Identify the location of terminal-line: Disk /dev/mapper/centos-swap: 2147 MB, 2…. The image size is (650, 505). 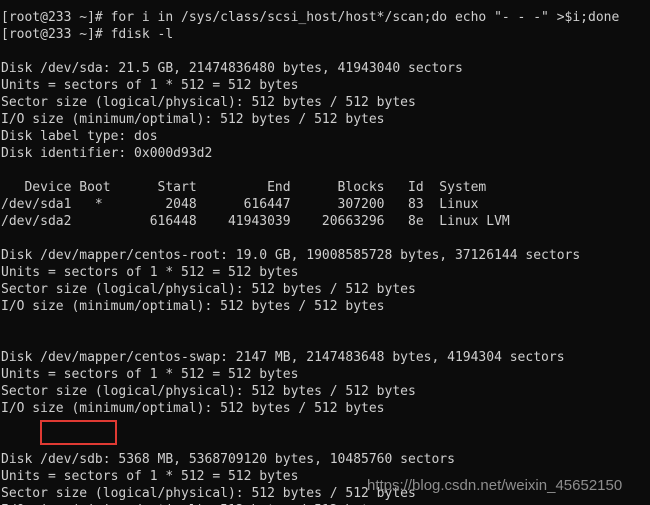
(283, 357).